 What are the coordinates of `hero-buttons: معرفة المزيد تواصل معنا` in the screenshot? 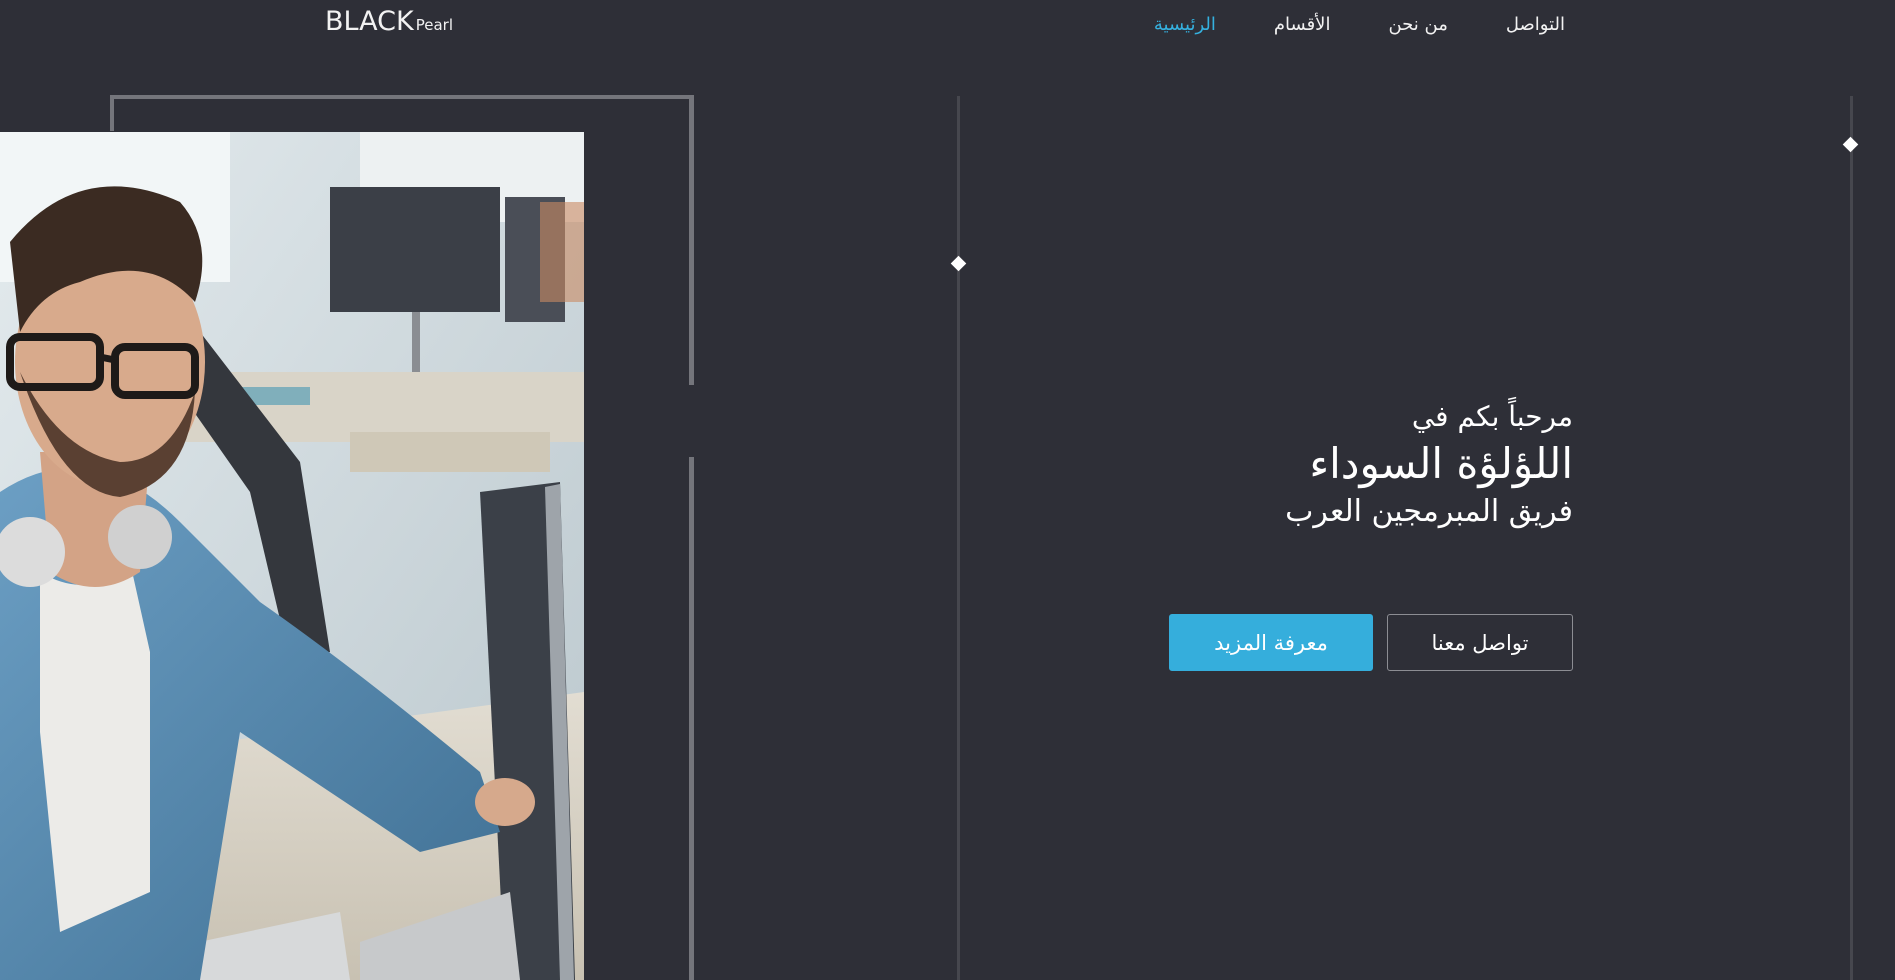 It's located at (1371, 642).